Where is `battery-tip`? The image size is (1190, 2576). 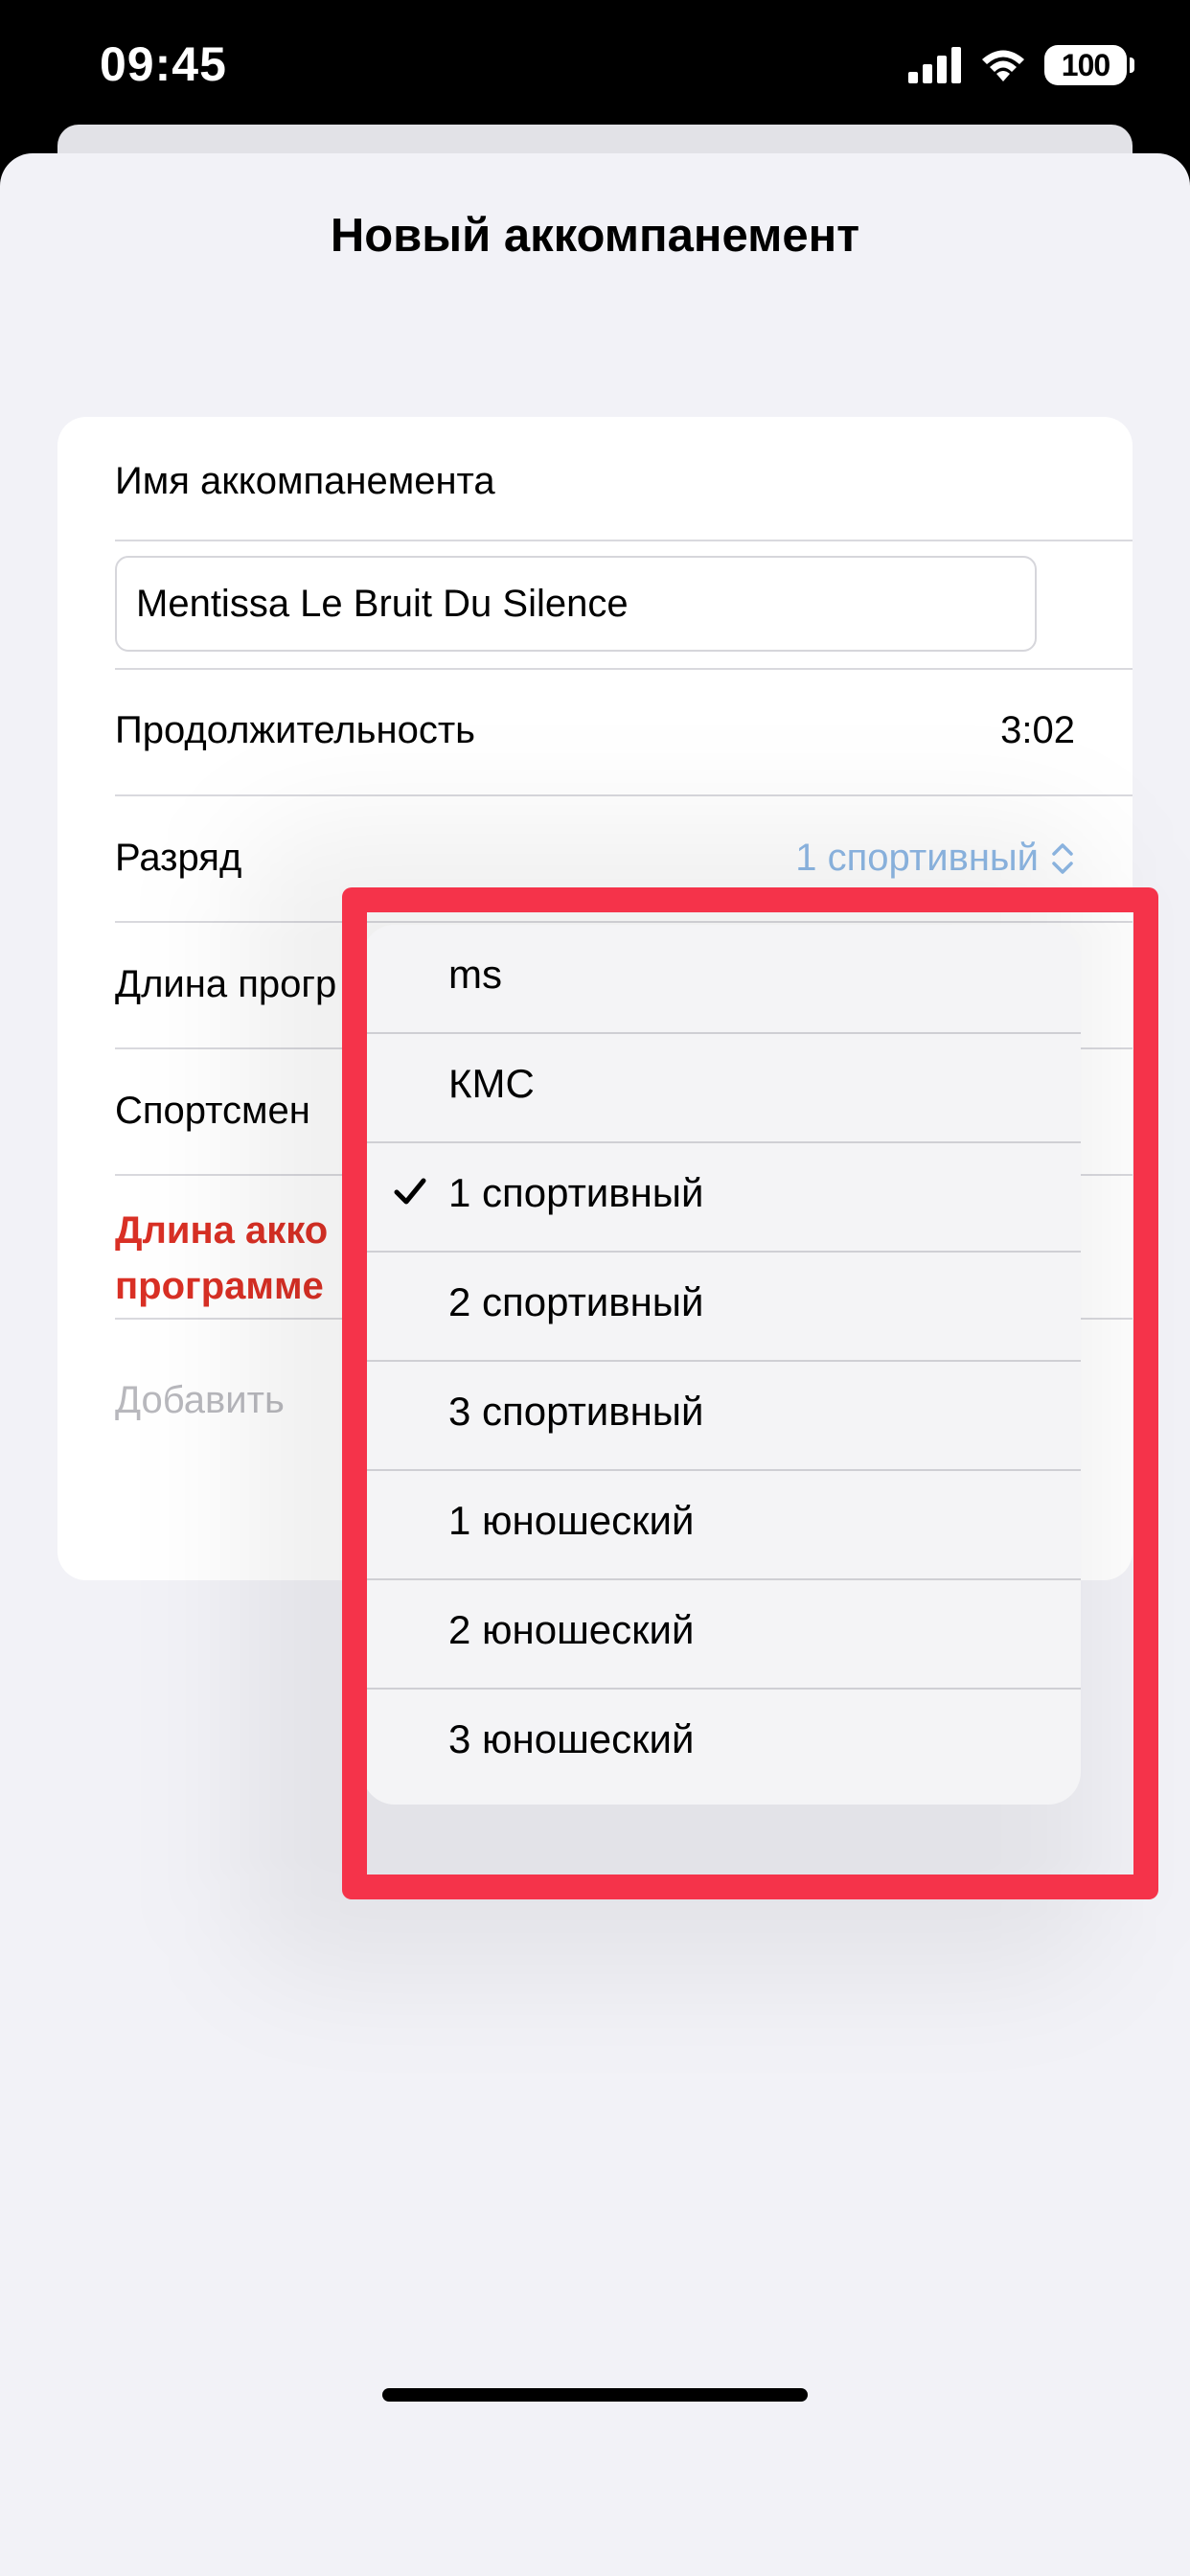
battery-tip is located at coordinates (1132, 65).